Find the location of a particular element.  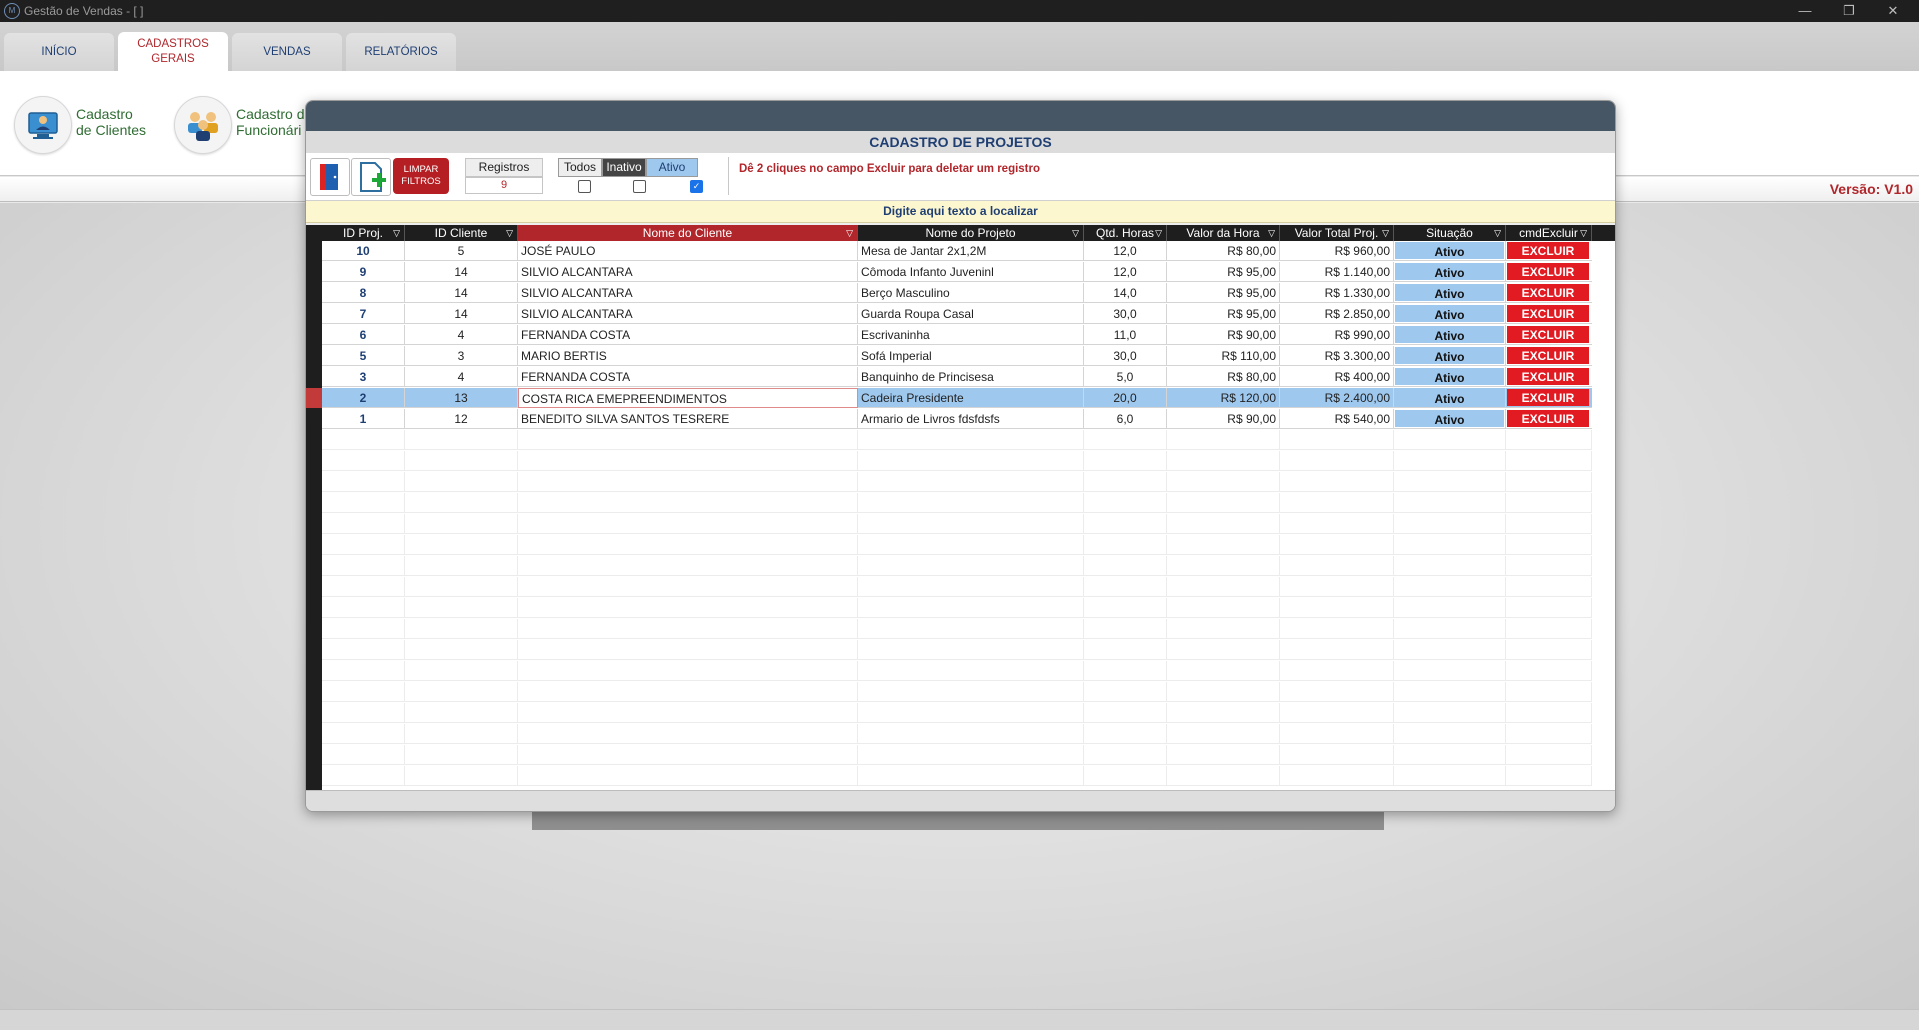

cell-total: R$ 990,00 is located at coordinates (1337, 335).